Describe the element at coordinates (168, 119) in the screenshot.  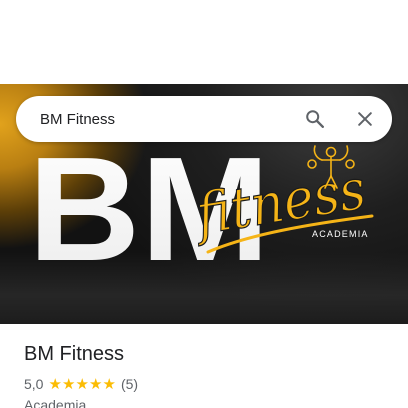
I see `search-input` at that location.